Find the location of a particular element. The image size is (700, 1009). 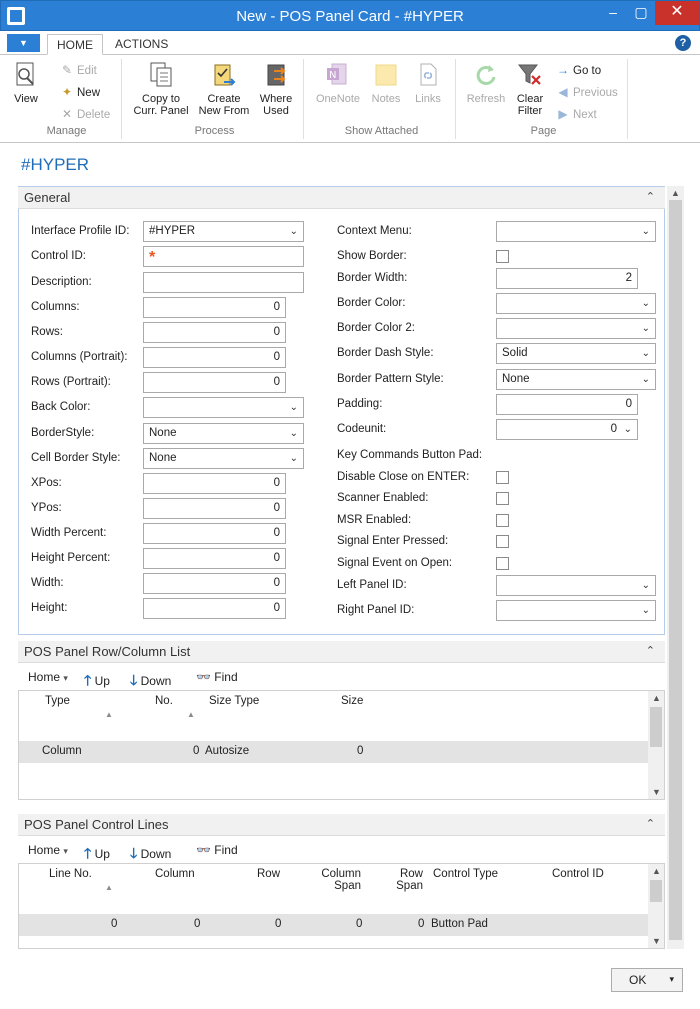

xpos-field: 0 is located at coordinates (214, 483).